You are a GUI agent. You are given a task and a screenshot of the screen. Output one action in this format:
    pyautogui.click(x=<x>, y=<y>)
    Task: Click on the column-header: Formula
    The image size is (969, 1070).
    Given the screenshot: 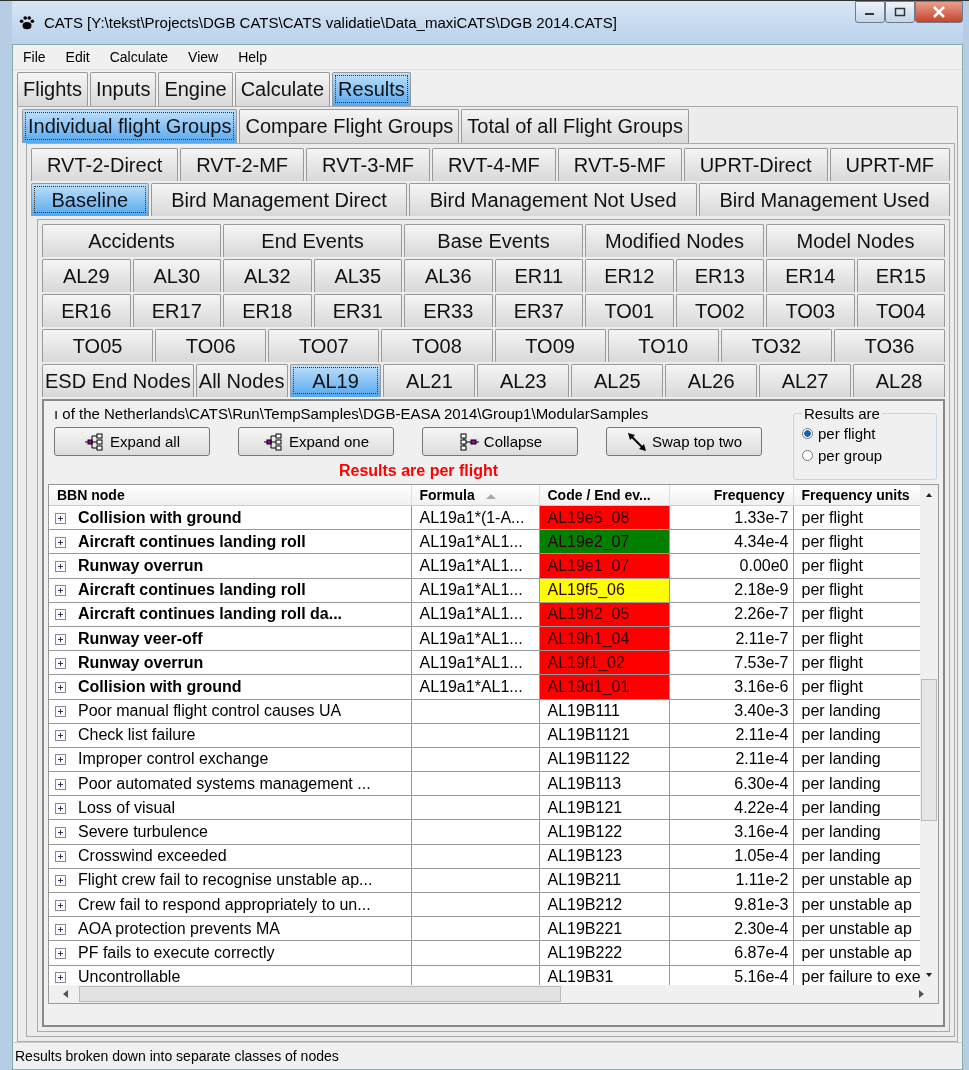 What is the action you would take?
    pyautogui.click(x=475, y=495)
    